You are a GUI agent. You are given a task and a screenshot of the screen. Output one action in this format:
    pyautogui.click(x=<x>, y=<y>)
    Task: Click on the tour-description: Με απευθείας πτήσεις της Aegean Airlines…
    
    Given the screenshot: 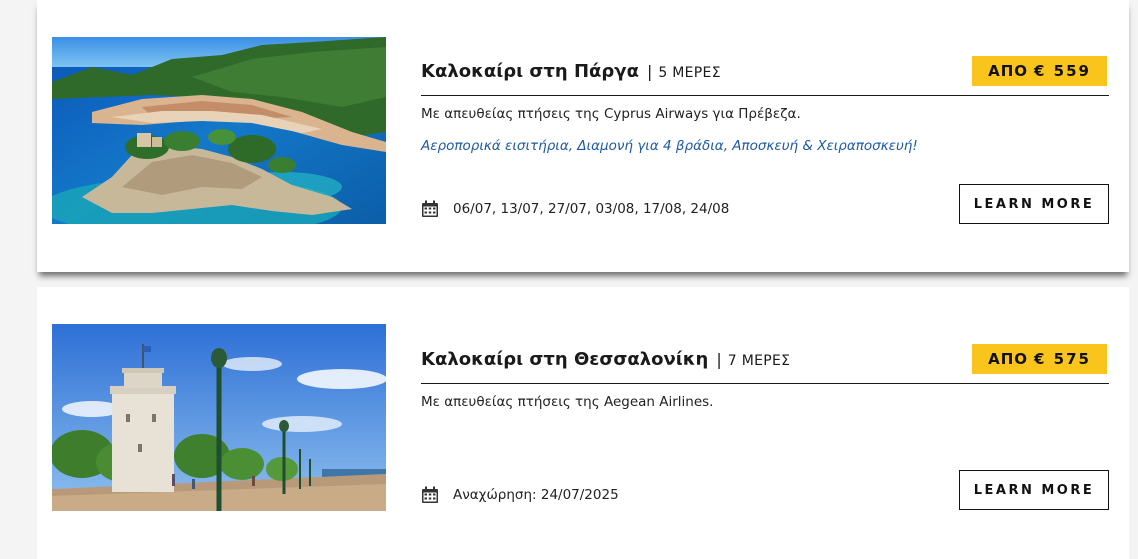 What is the action you would take?
    pyautogui.click(x=567, y=402)
    